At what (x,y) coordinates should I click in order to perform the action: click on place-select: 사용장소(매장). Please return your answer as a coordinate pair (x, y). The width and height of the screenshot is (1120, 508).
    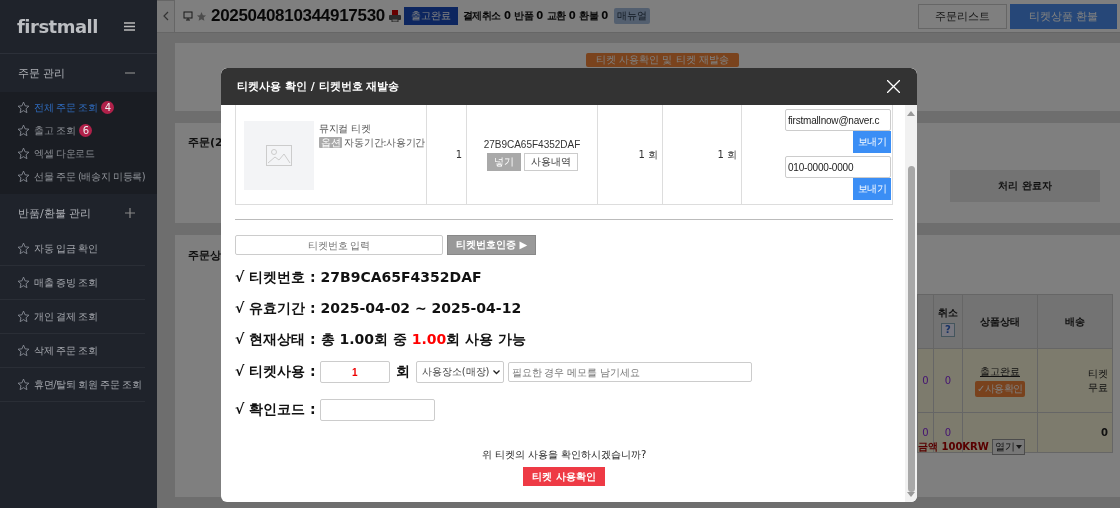
    Looking at the image, I should click on (459, 372).